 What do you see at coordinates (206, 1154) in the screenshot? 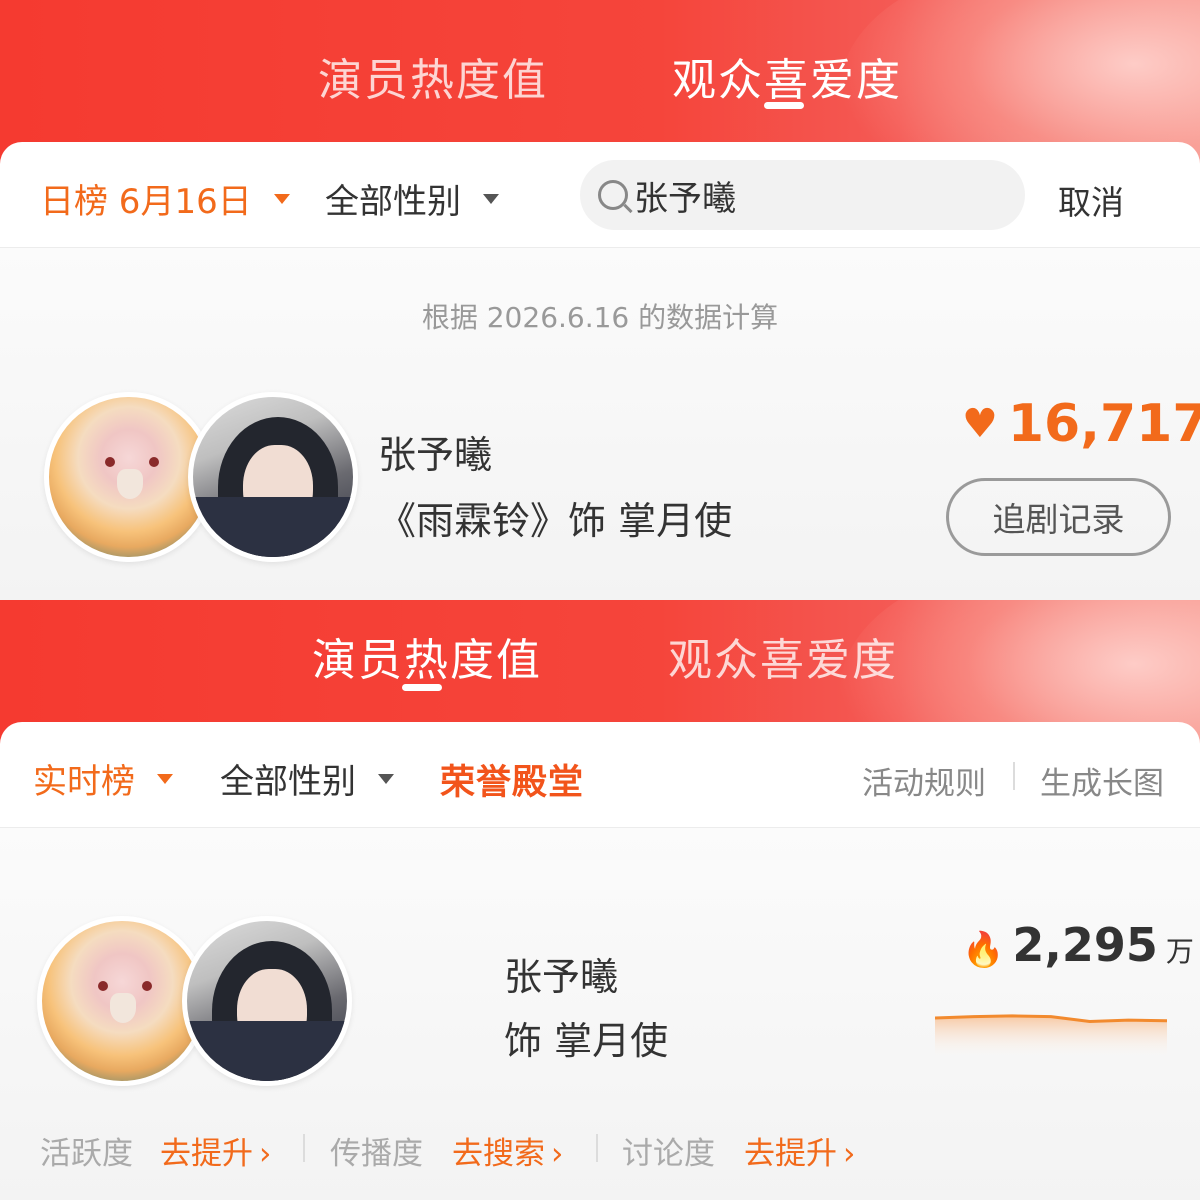
I see `improve-activity-label: 去提升` at bounding box center [206, 1154].